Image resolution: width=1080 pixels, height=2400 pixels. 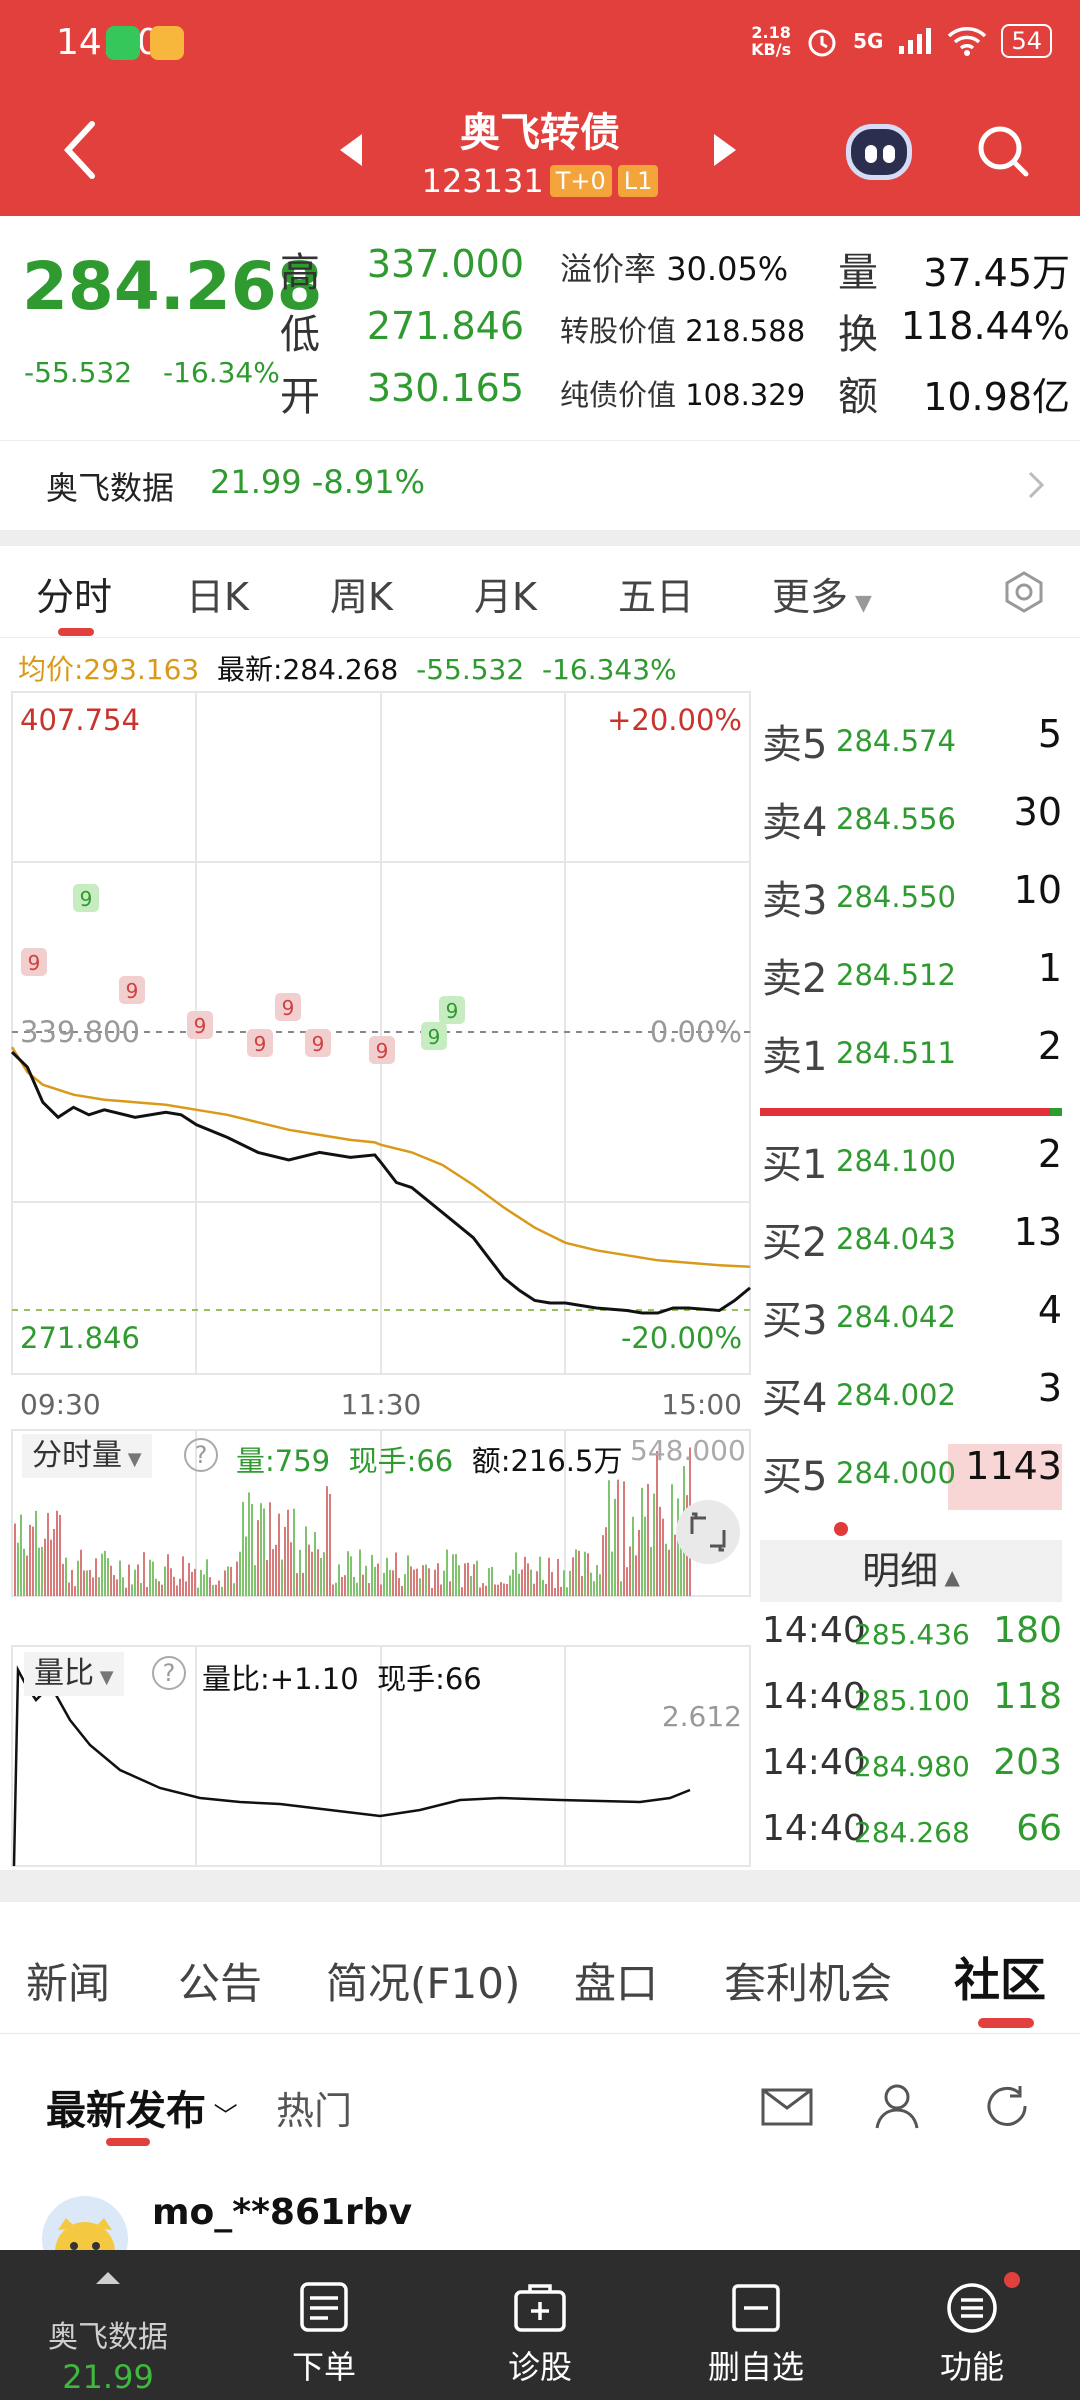 I want to click on nav-remove-watchlist: 删自选, so click(x=756, y=2325).